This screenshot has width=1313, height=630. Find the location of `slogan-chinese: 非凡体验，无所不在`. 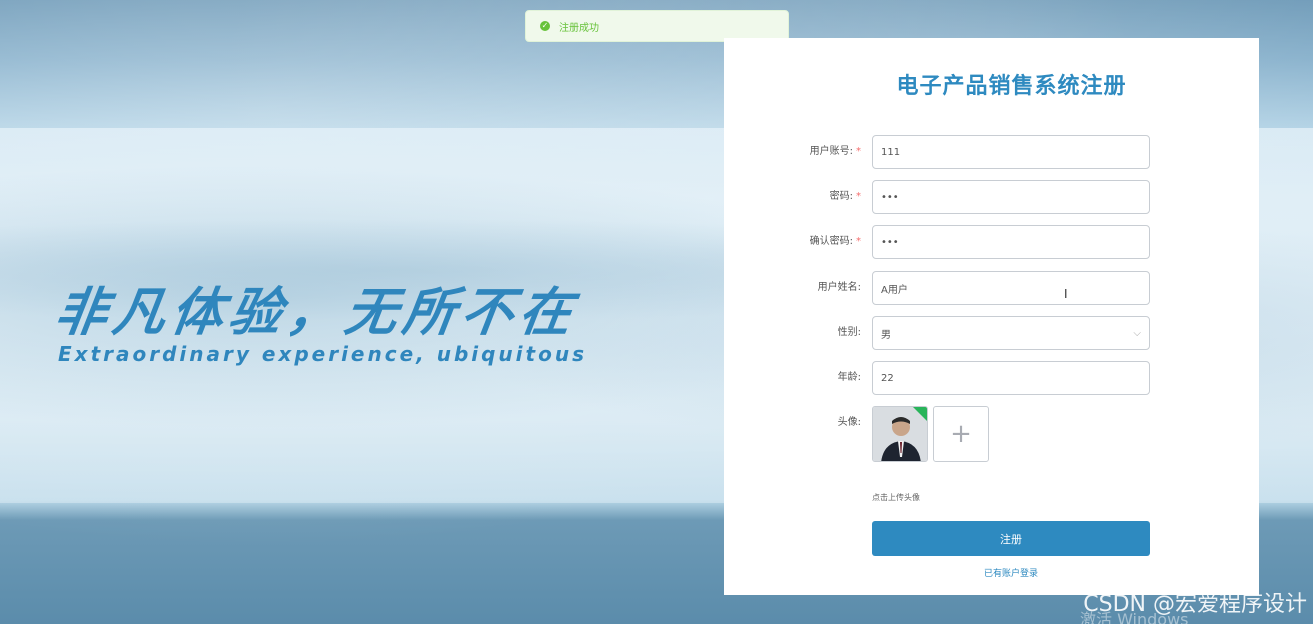

slogan-chinese: 非凡体验，无所不在 is located at coordinates (316, 313).